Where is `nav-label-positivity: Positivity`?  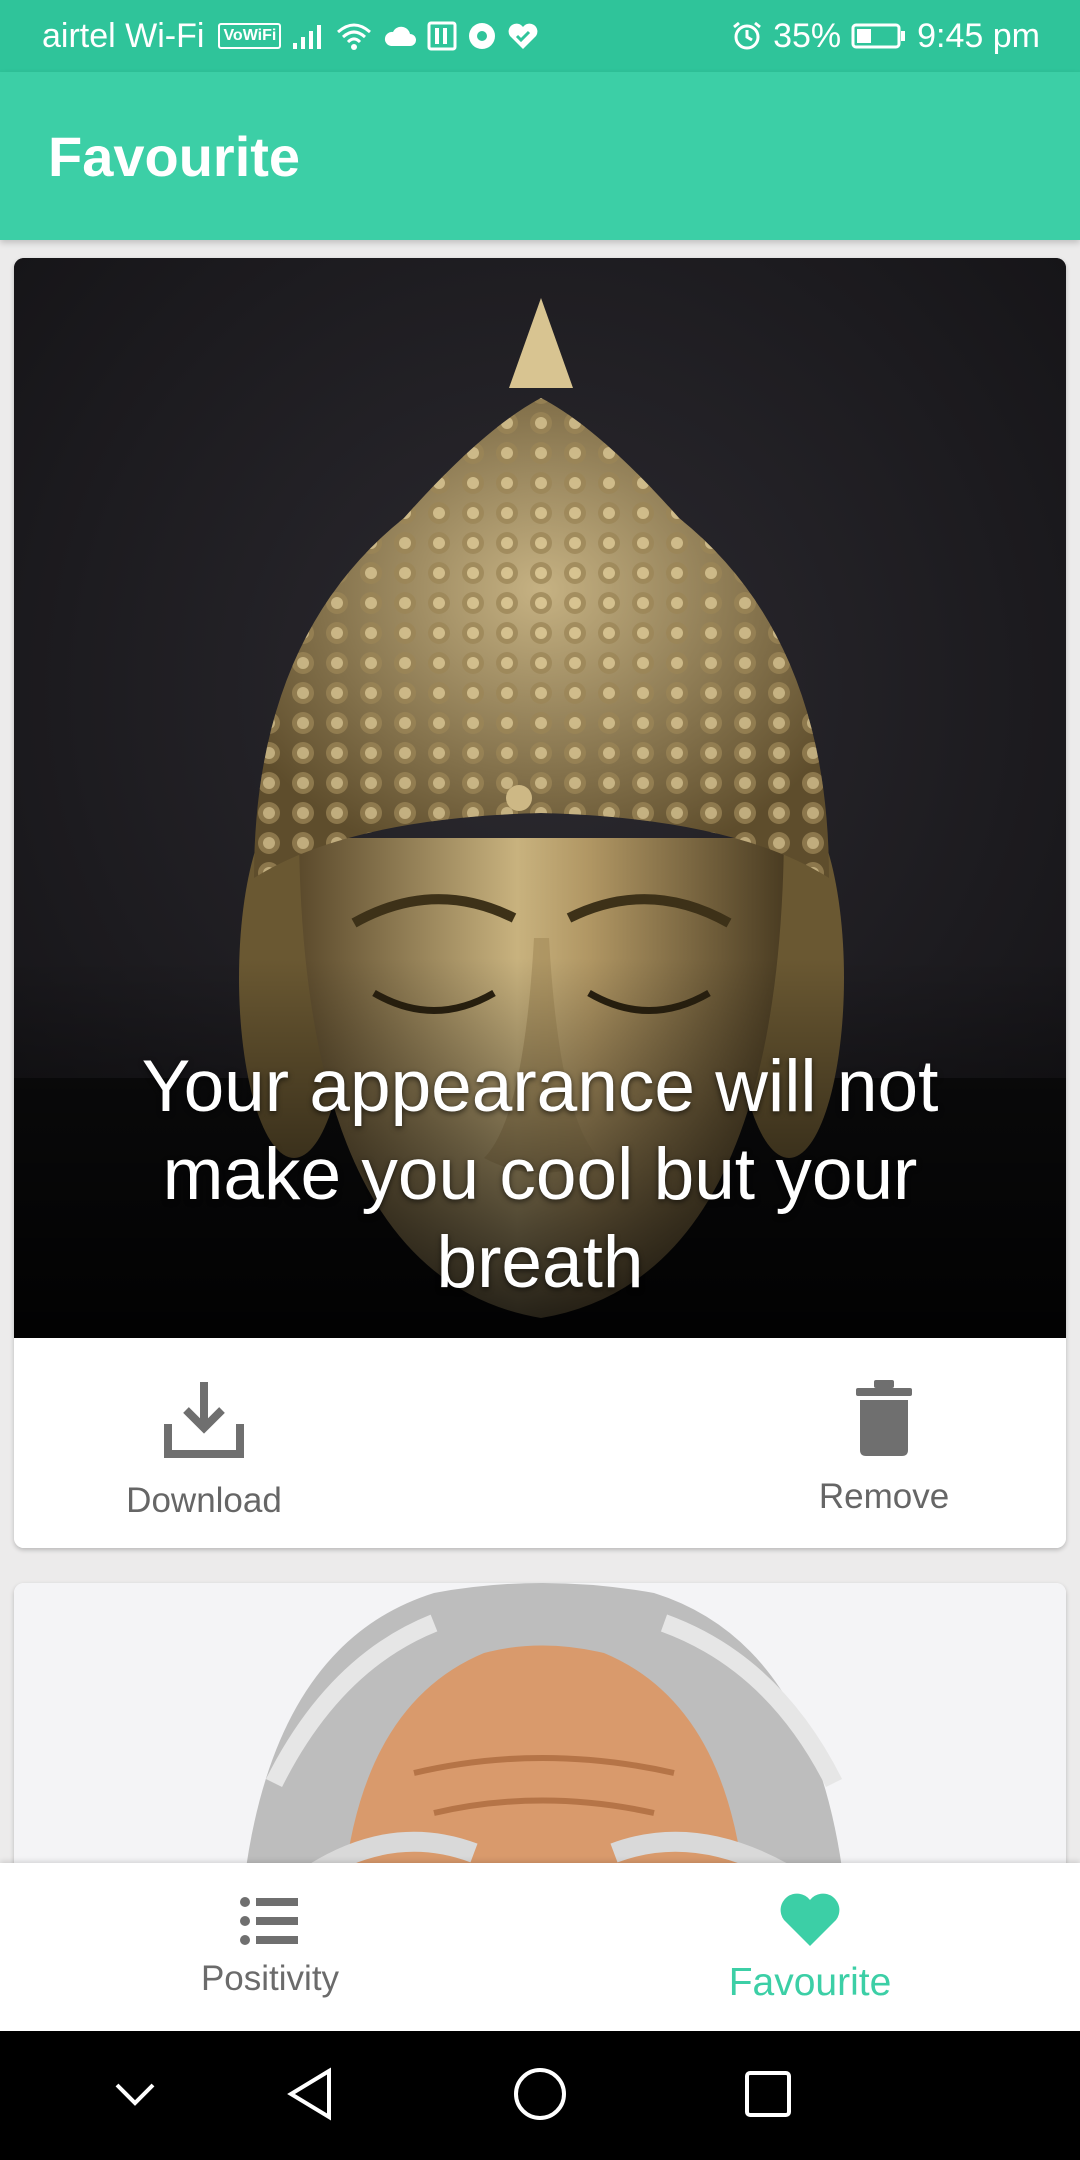
nav-label-positivity: Positivity is located at coordinates (270, 1978).